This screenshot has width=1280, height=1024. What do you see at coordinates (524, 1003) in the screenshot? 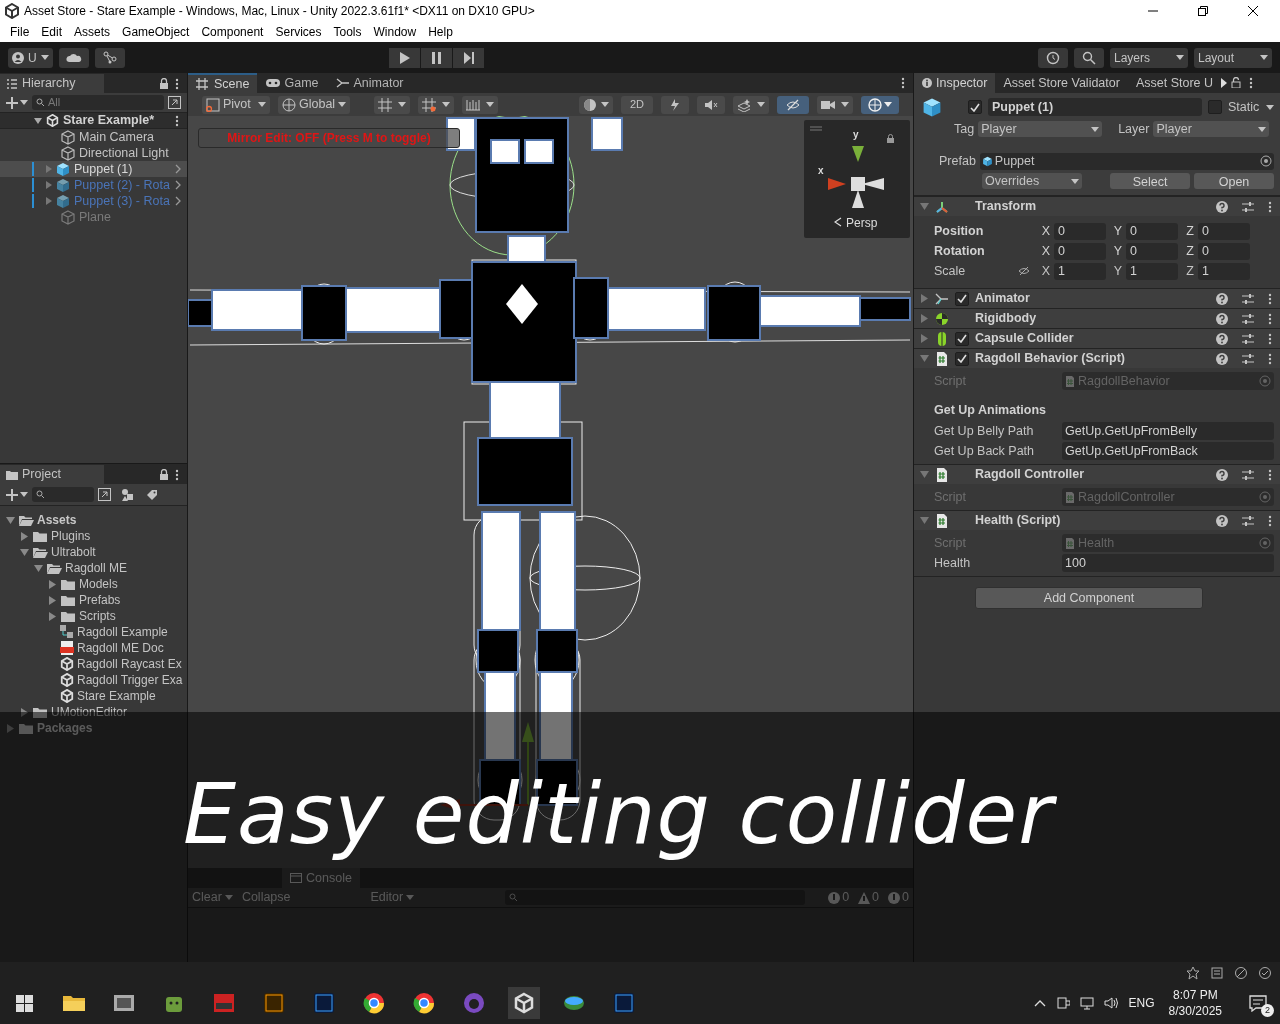
I see `taskbar-app-button` at bounding box center [524, 1003].